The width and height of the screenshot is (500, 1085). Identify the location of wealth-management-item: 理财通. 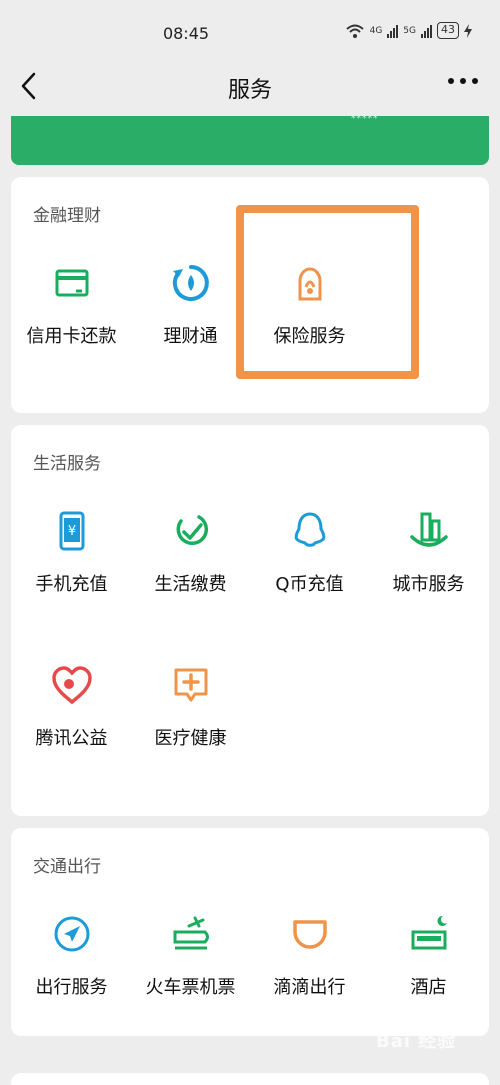
(190, 304).